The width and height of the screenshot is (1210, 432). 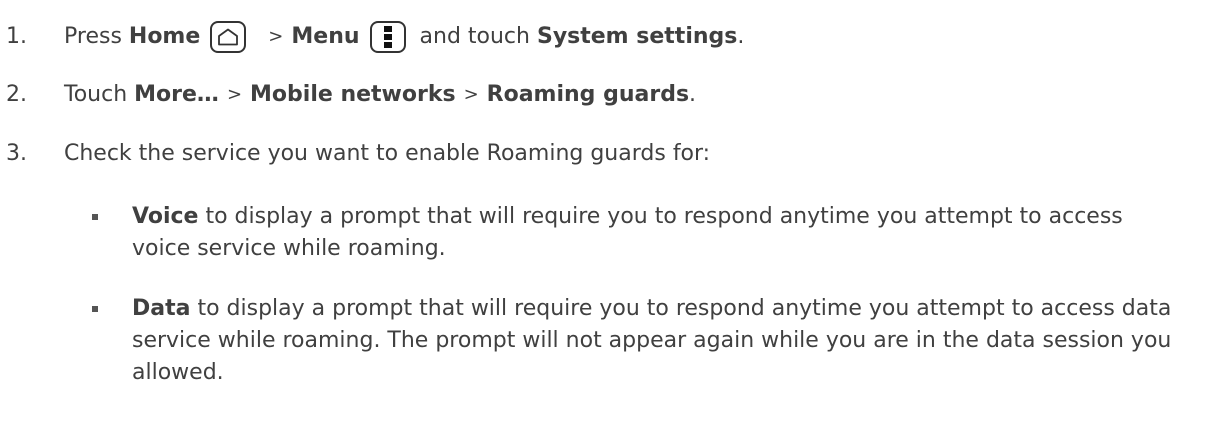 I want to click on home-icon, so click(x=228, y=37).